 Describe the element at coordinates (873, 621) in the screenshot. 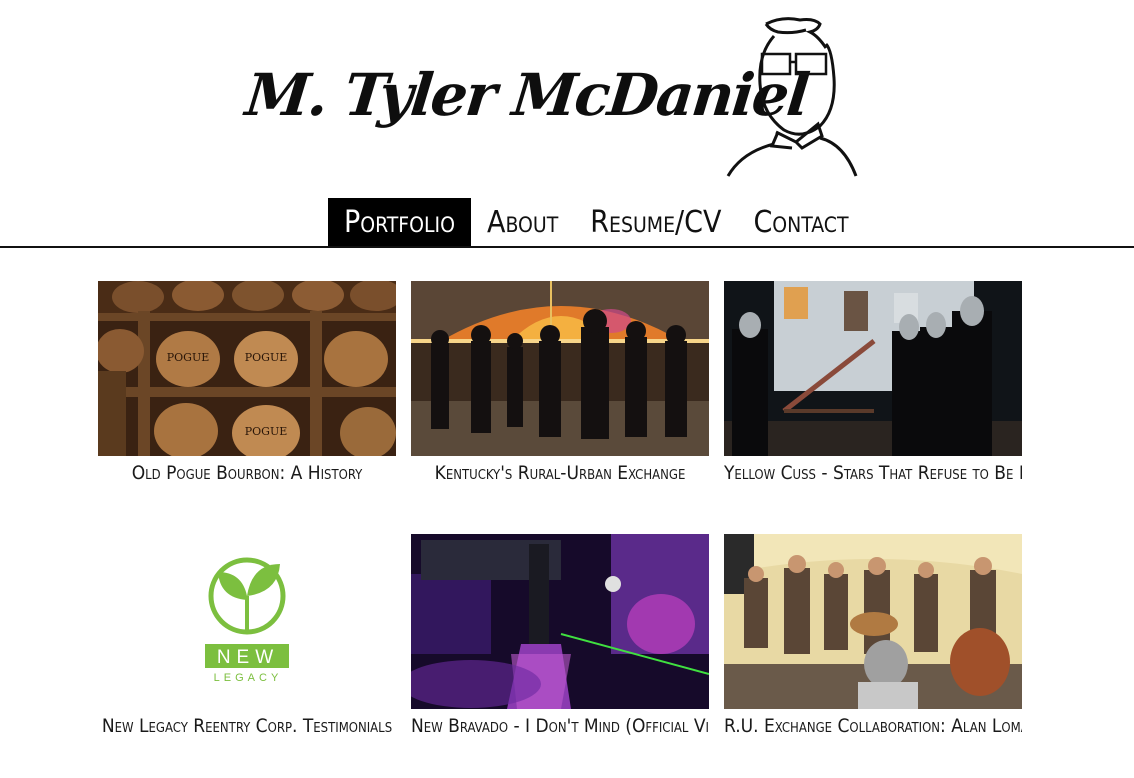

I see `portfolio-thumbnail-ru-exchange` at that location.